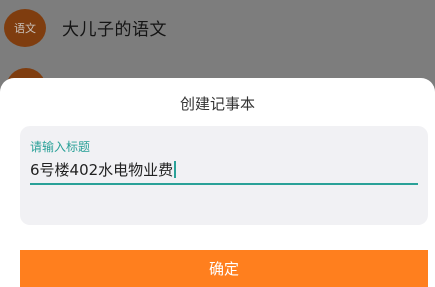 The width and height of the screenshot is (435, 287). I want to click on list-item-title: 大儿子的语文, so click(114, 30).